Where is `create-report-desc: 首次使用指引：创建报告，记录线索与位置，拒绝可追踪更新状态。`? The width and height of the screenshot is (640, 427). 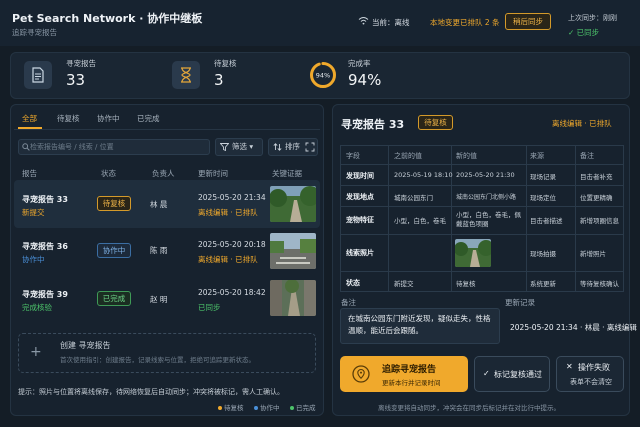 create-report-desc: 首次使用指引：创建报告，记录线索与位置，拒绝可追踪更新状态。 is located at coordinates (157, 360).